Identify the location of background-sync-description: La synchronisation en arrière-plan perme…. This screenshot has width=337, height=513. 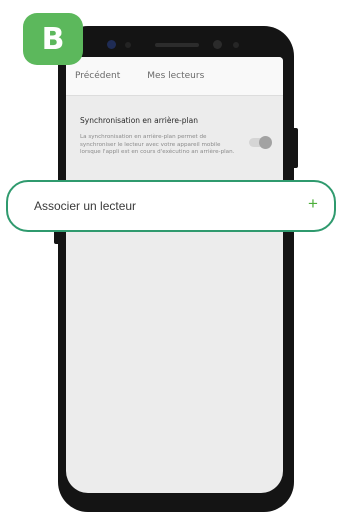
(157, 144).